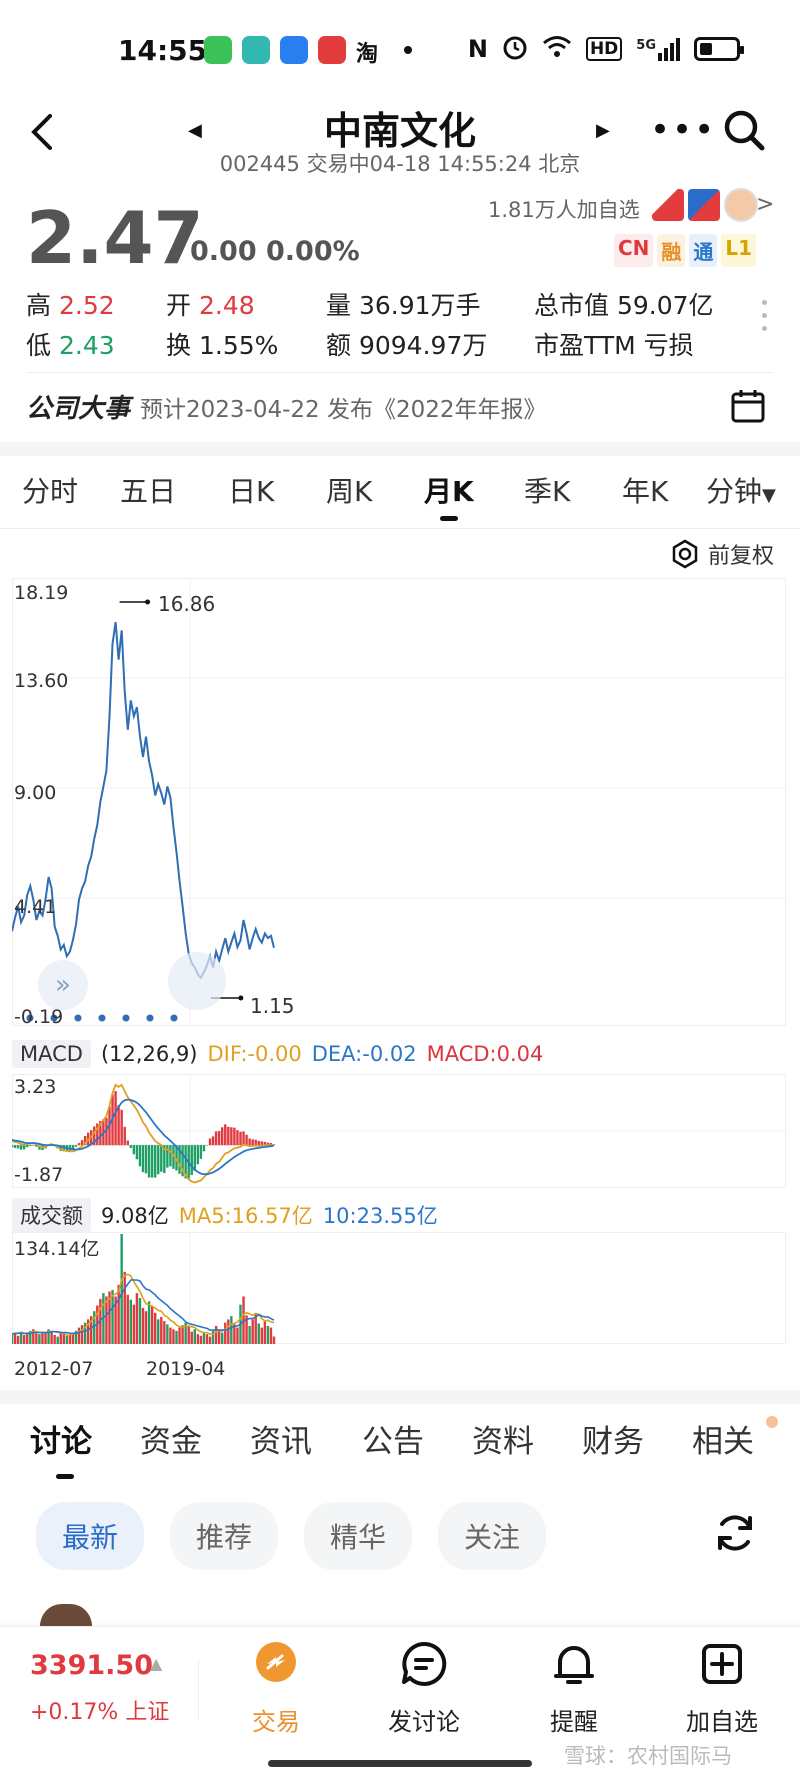 The height and width of the screenshot is (1778, 800). What do you see at coordinates (393, 1438) in the screenshot?
I see `tab-announcements: 公告` at bounding box center [393, 1438].